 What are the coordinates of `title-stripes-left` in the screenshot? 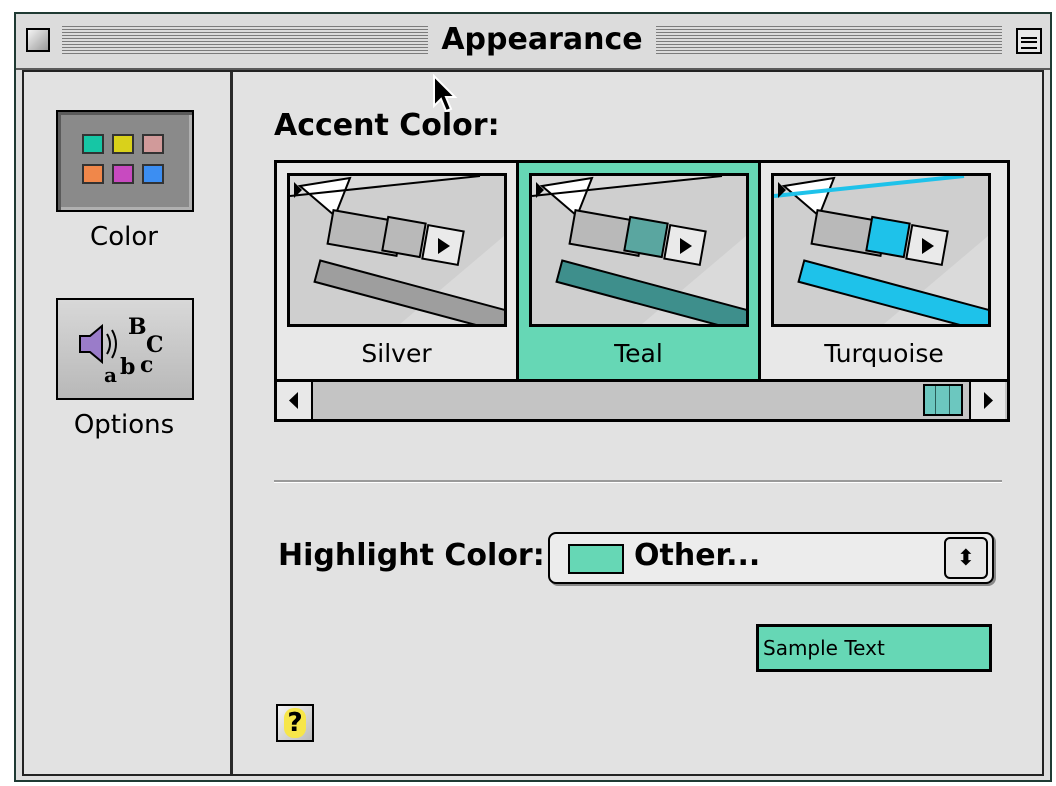 It's located at (245, 41).